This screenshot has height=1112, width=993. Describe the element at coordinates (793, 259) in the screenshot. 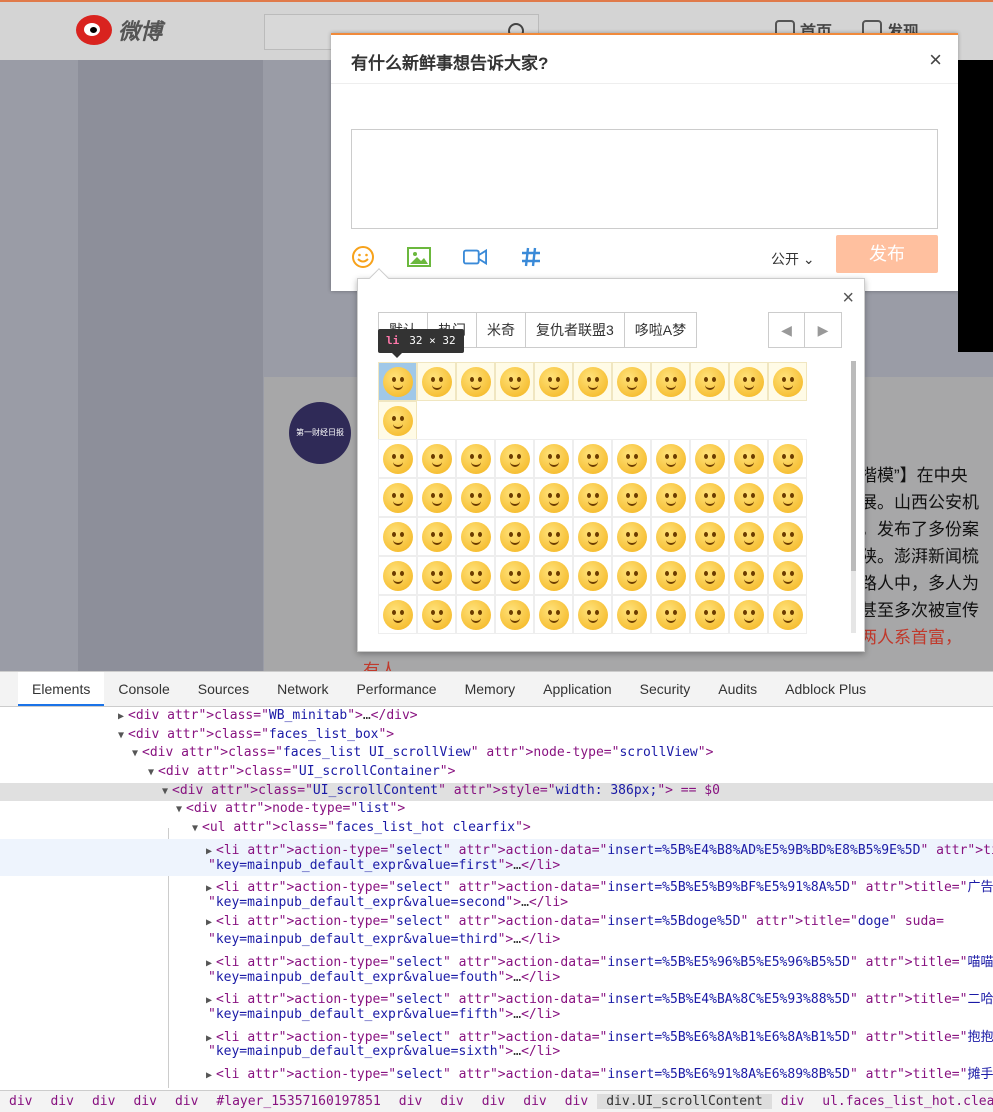

I see `privacy-select: 公开 ⌄` at that location.